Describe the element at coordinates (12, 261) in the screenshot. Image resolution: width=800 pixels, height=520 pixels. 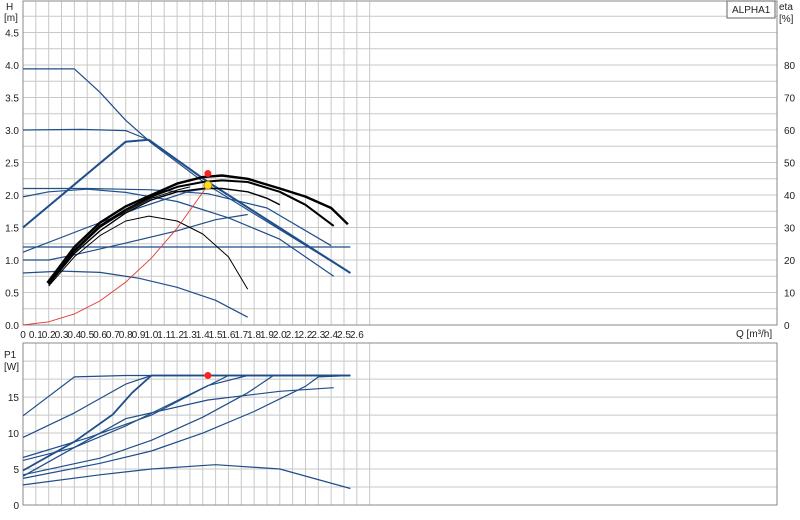
I see `head-tick-label: 1.0` at that location.